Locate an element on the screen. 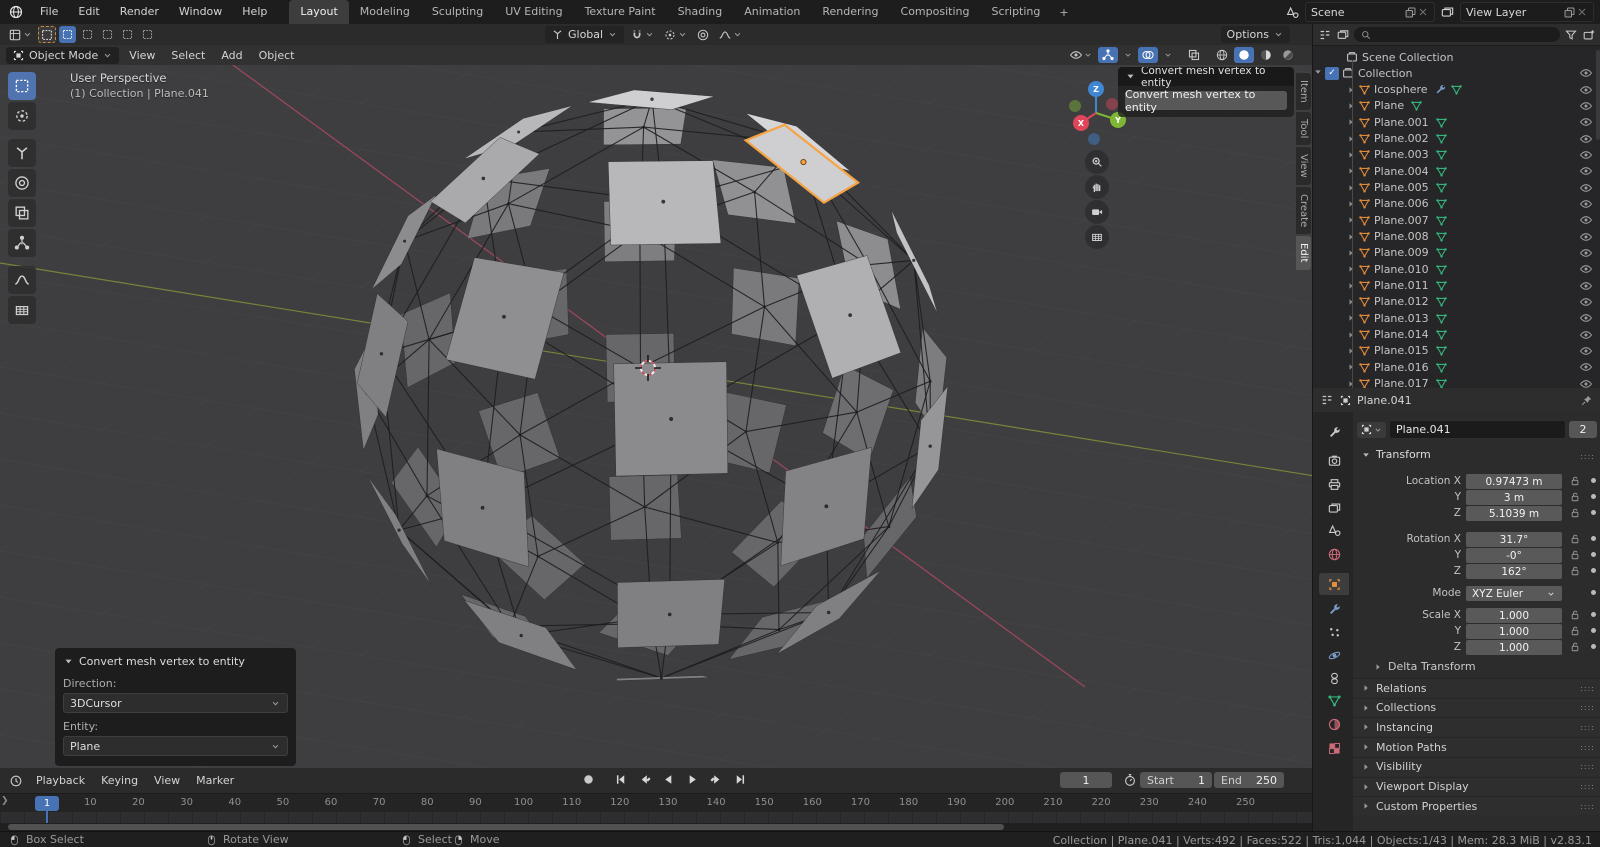 The image size is (1600, 847). field-mode: XYZ Euler is located at coordinates (1514, 593).